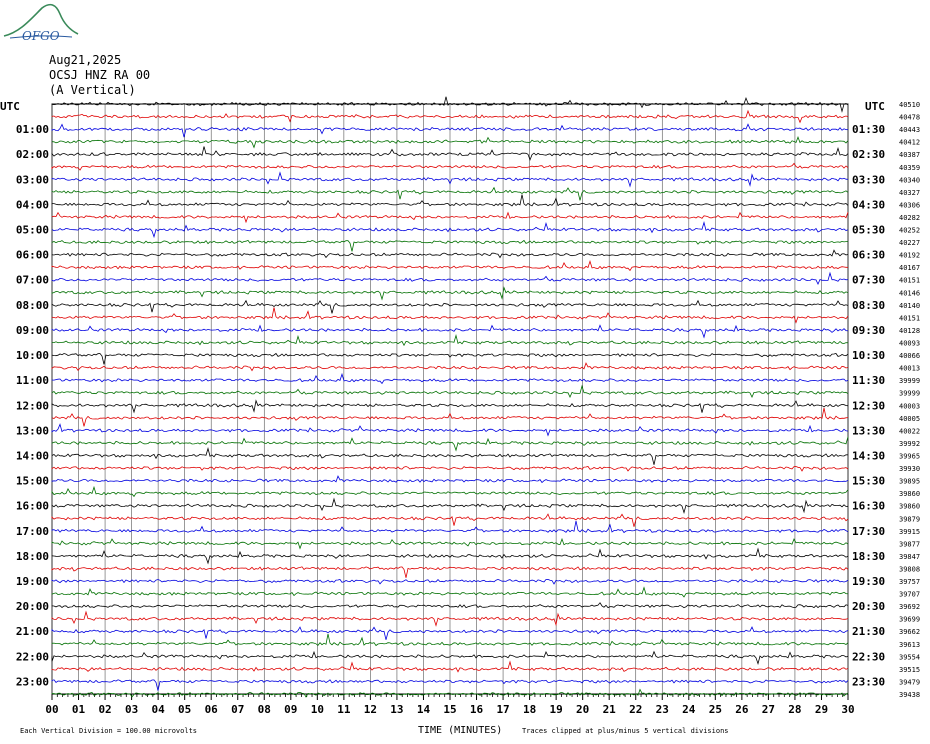 This screenshot has height=744, width=930. Describe the element at coordinates (32, 204) in the screenshot. I see `left-hour-label: 04:00` at that location.